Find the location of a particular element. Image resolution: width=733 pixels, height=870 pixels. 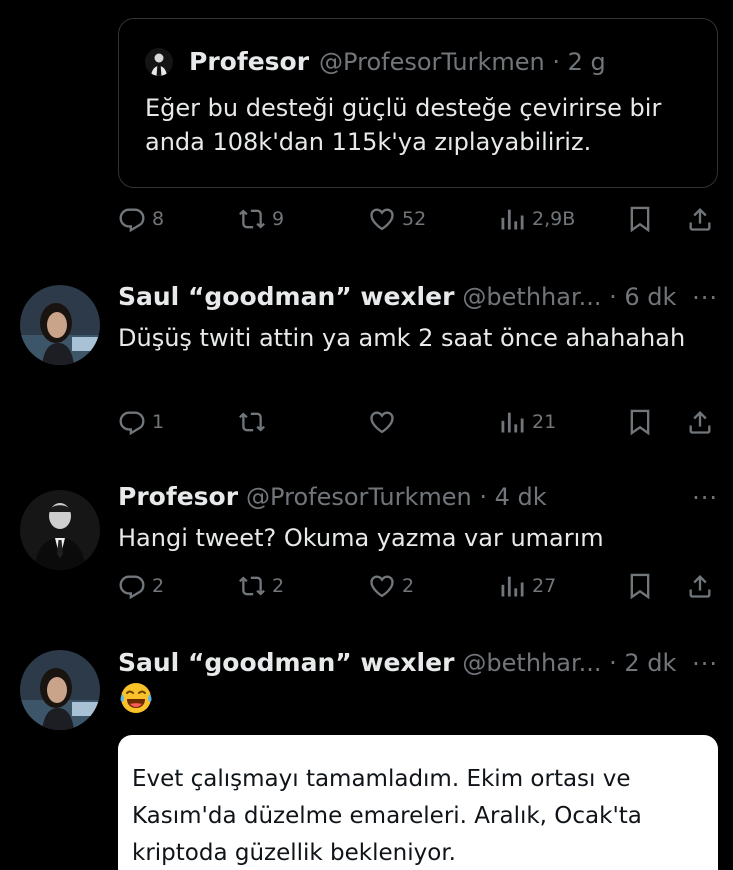

retweet-button: 9 is located at coordinates (261, 219).